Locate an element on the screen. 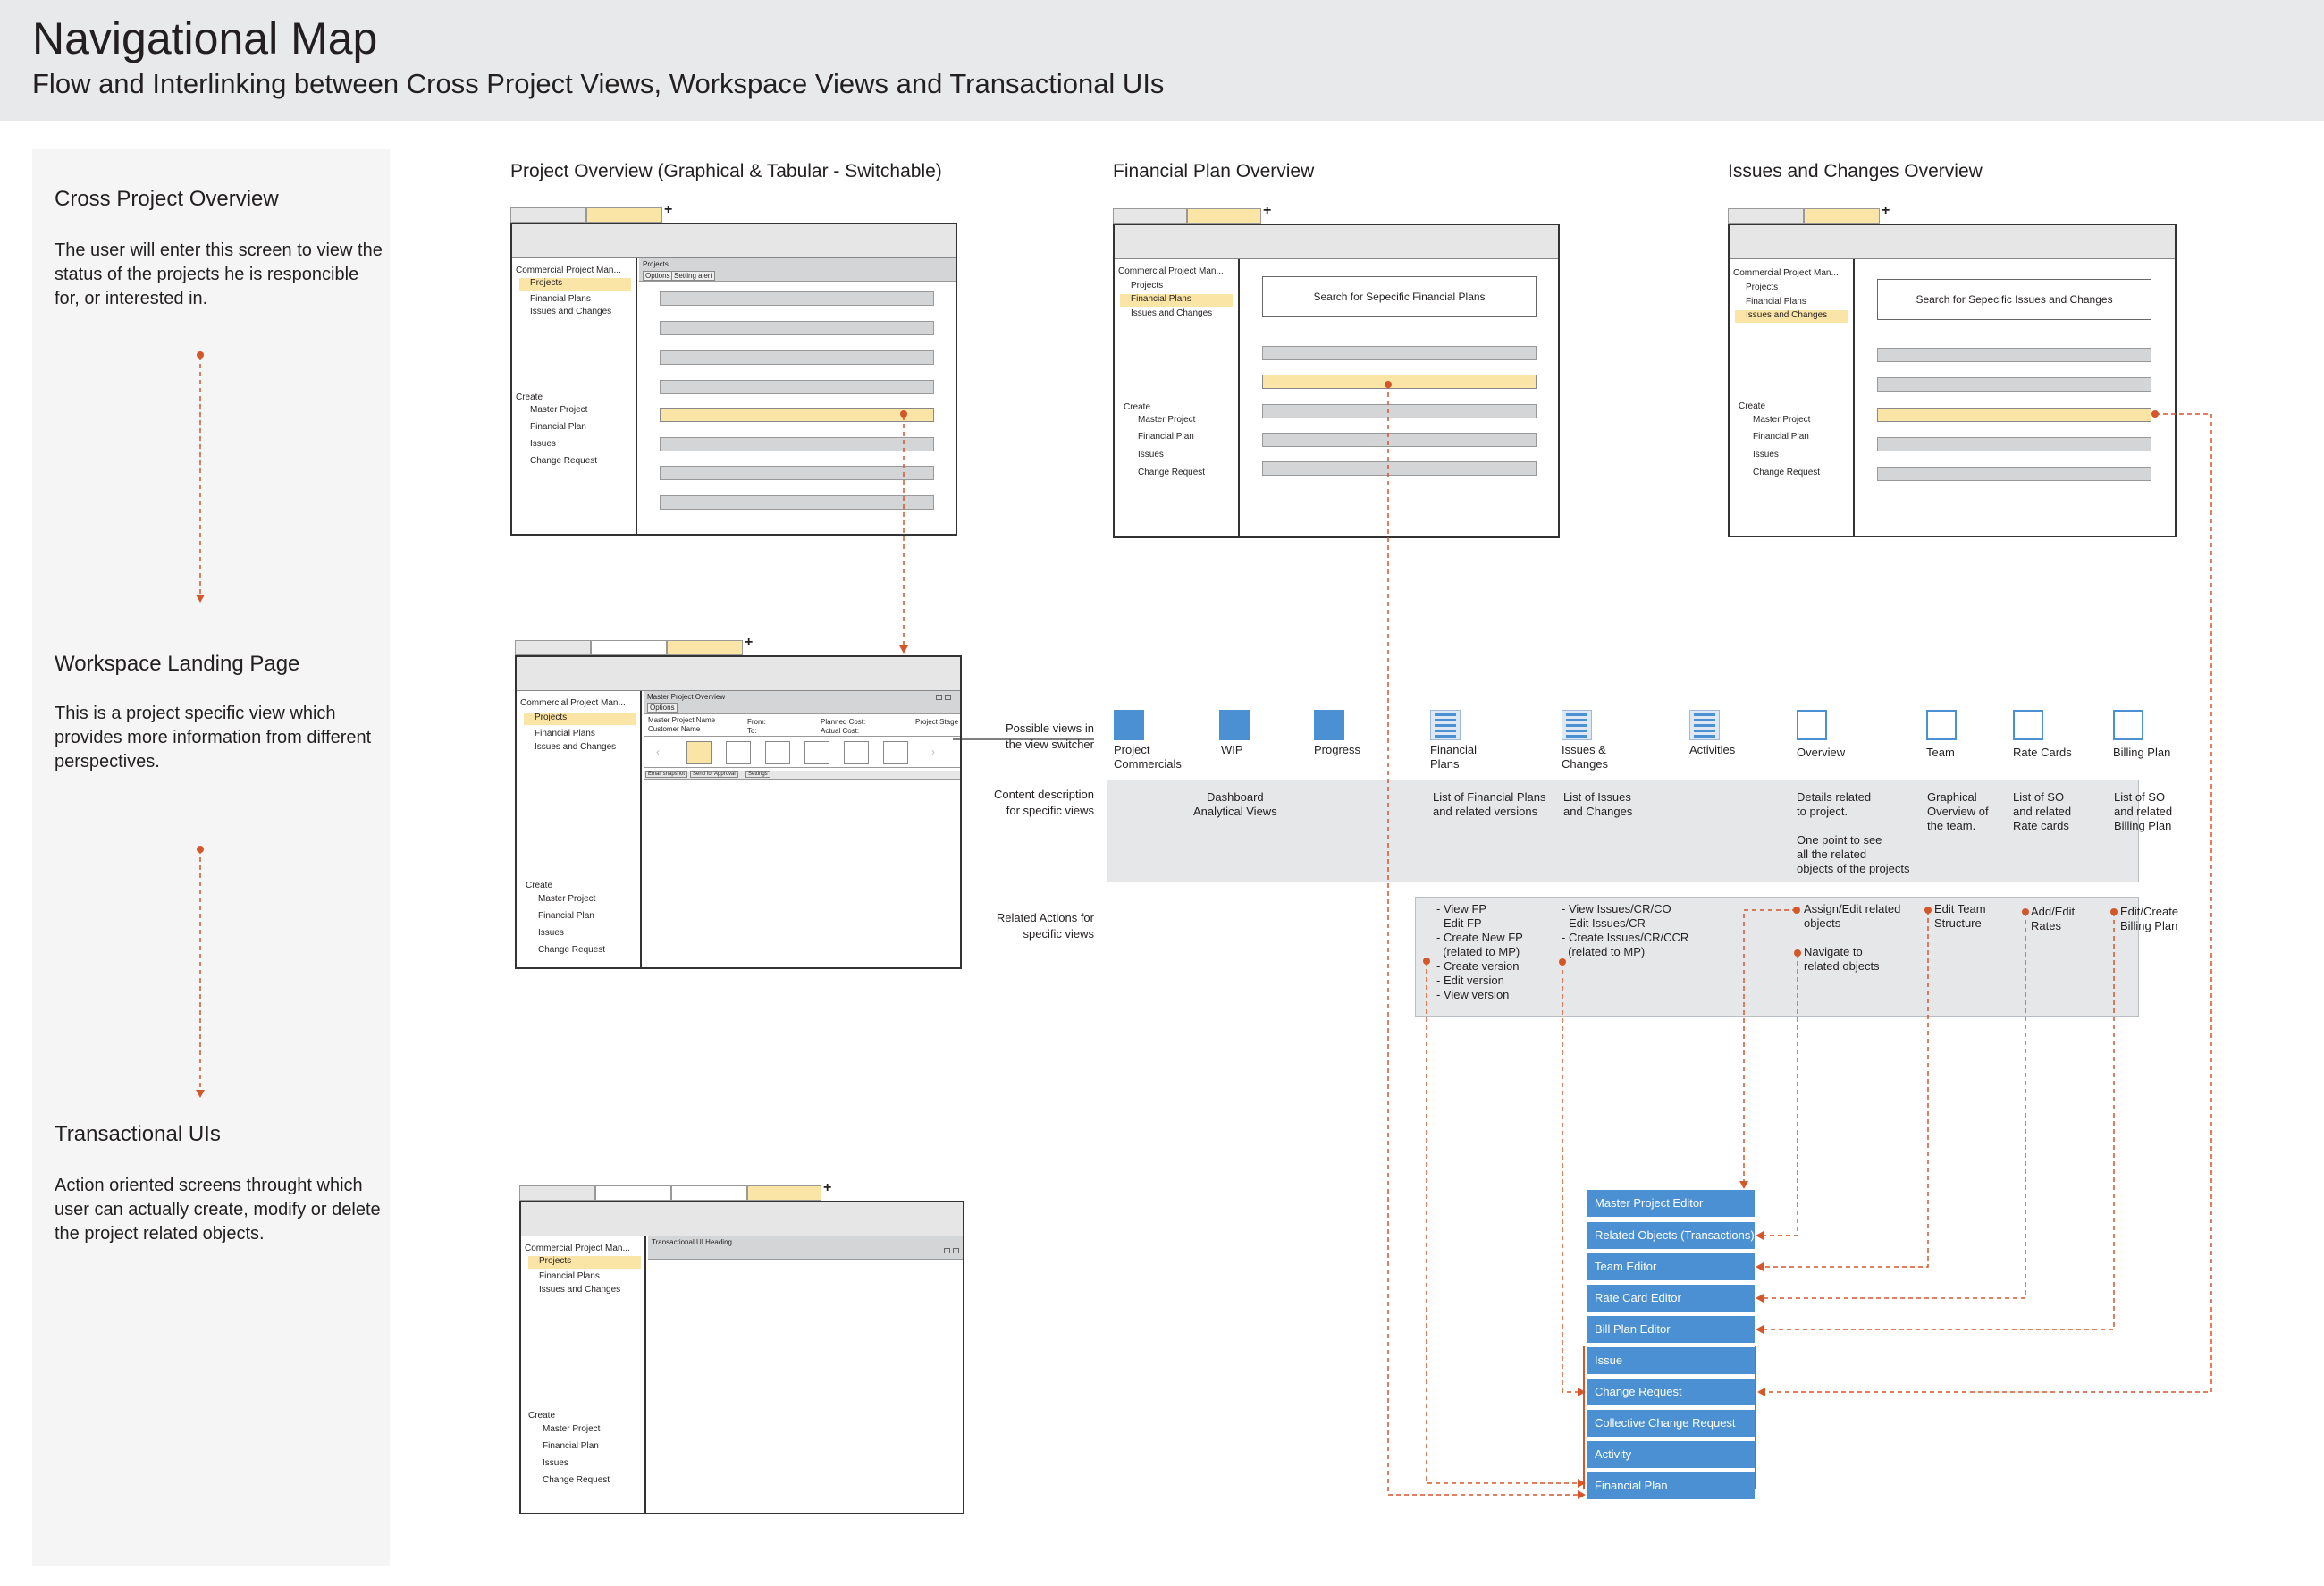 The height and width of the screenshot is (1586, 2324). connector-plan-to-financial-plan is located at coordinates (1482, 940).